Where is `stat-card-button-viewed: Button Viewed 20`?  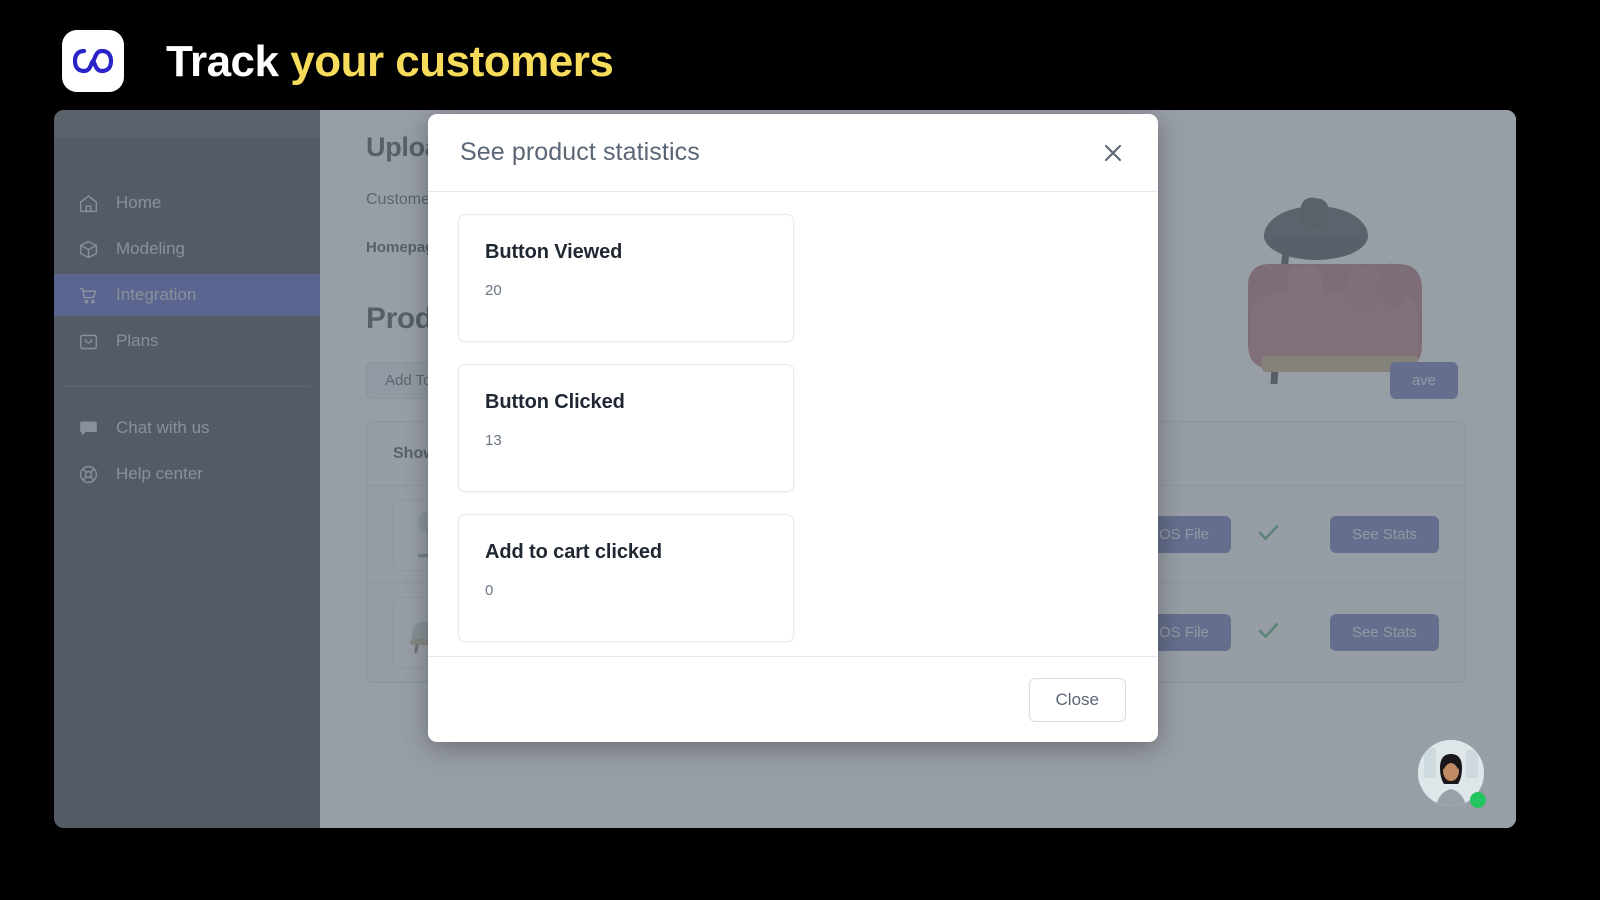 stat-card-button-viewed: Button Viewed 20 is located at coordinates (626, 278).